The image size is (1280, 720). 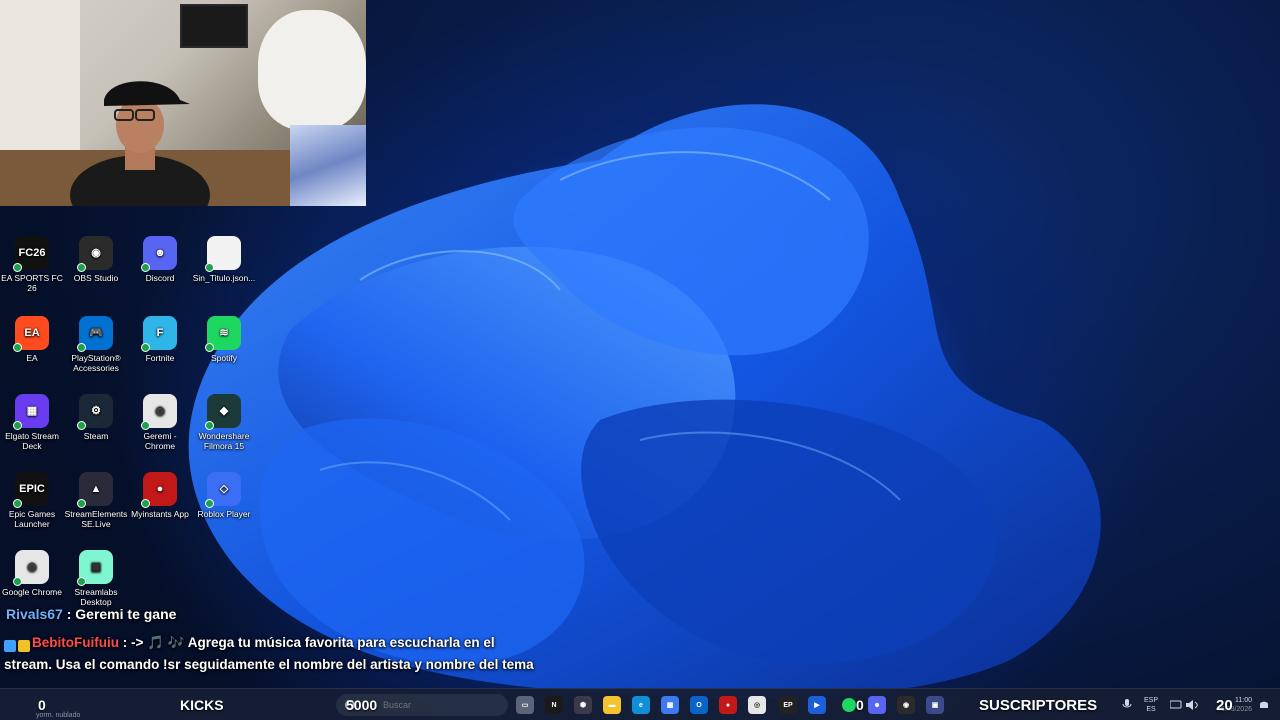 What do you see at coordinates (583, 705) in the screenshot?
I see `app-icon: ⬢` at bounding box center [583, 705].